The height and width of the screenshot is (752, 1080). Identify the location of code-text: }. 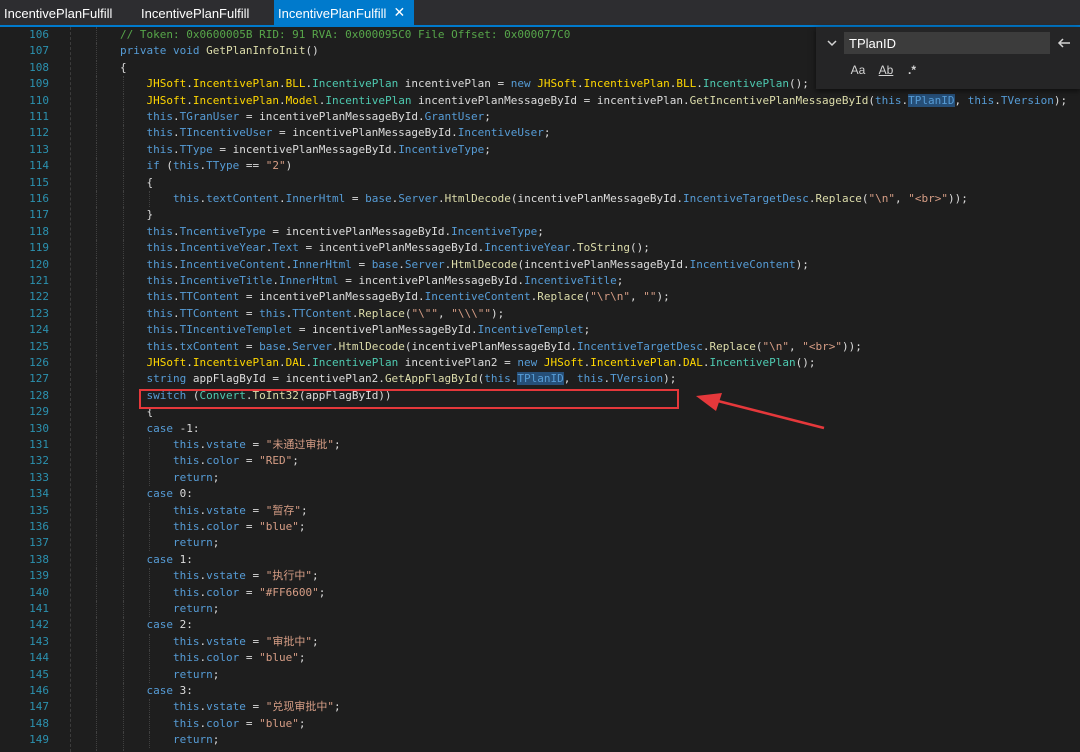
(150, 215).